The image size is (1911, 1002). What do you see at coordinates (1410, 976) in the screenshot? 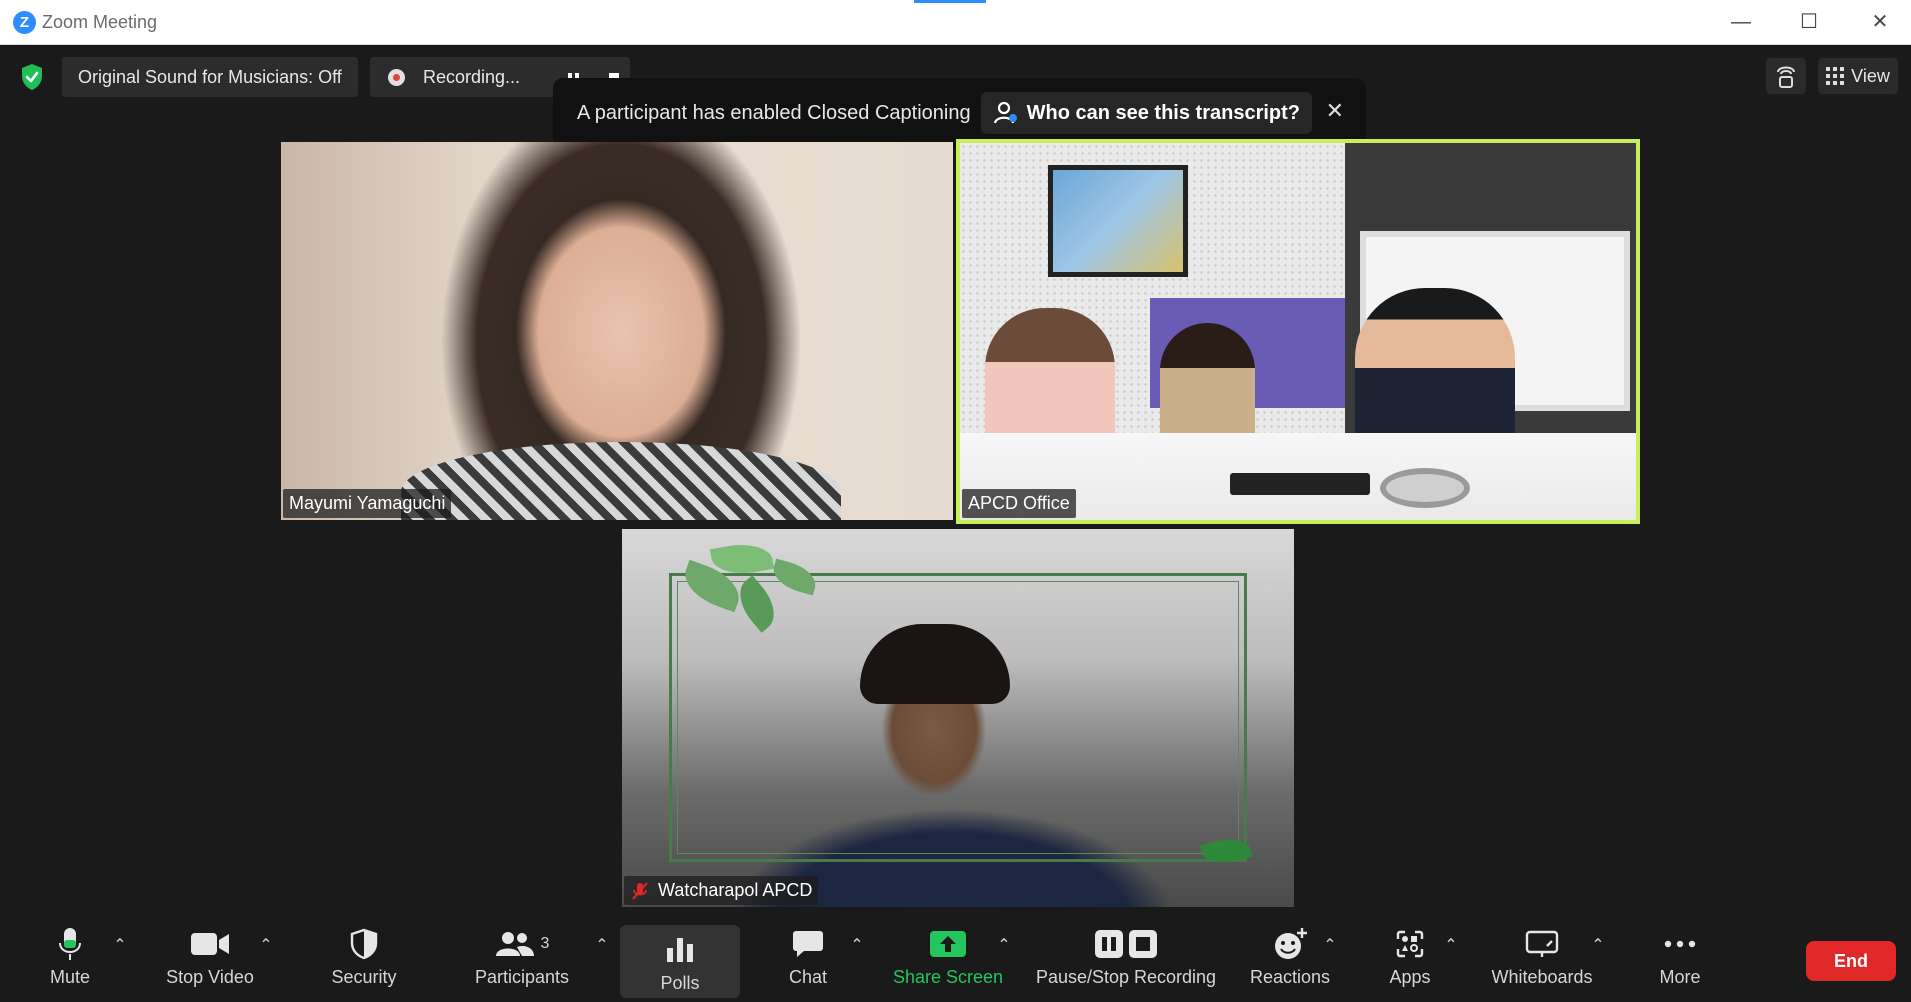
I see `apps-label: Apps` at bounding box center [1410, 976].